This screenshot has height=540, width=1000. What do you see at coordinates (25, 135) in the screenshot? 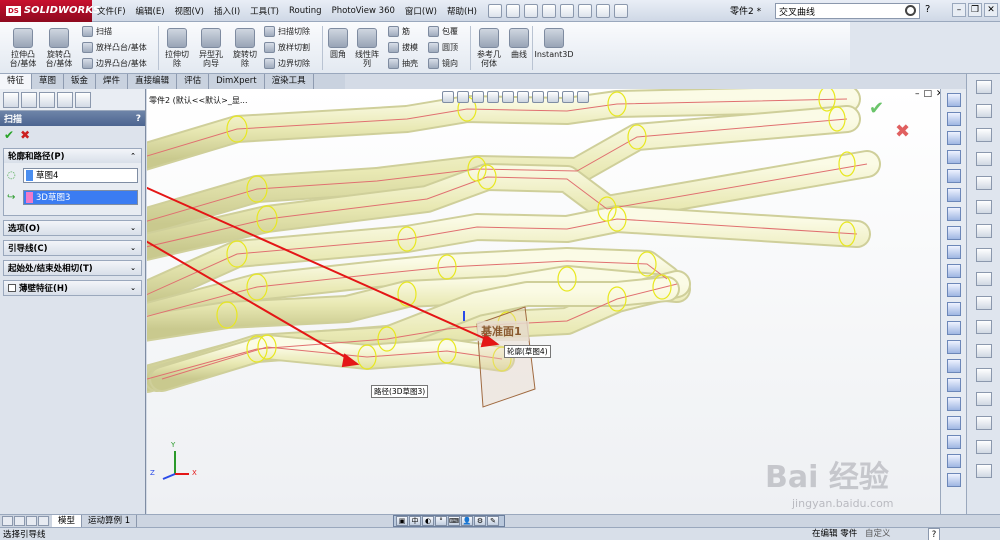
I see `cancel-x-icon: ✖` at bounding box center [25, 135].